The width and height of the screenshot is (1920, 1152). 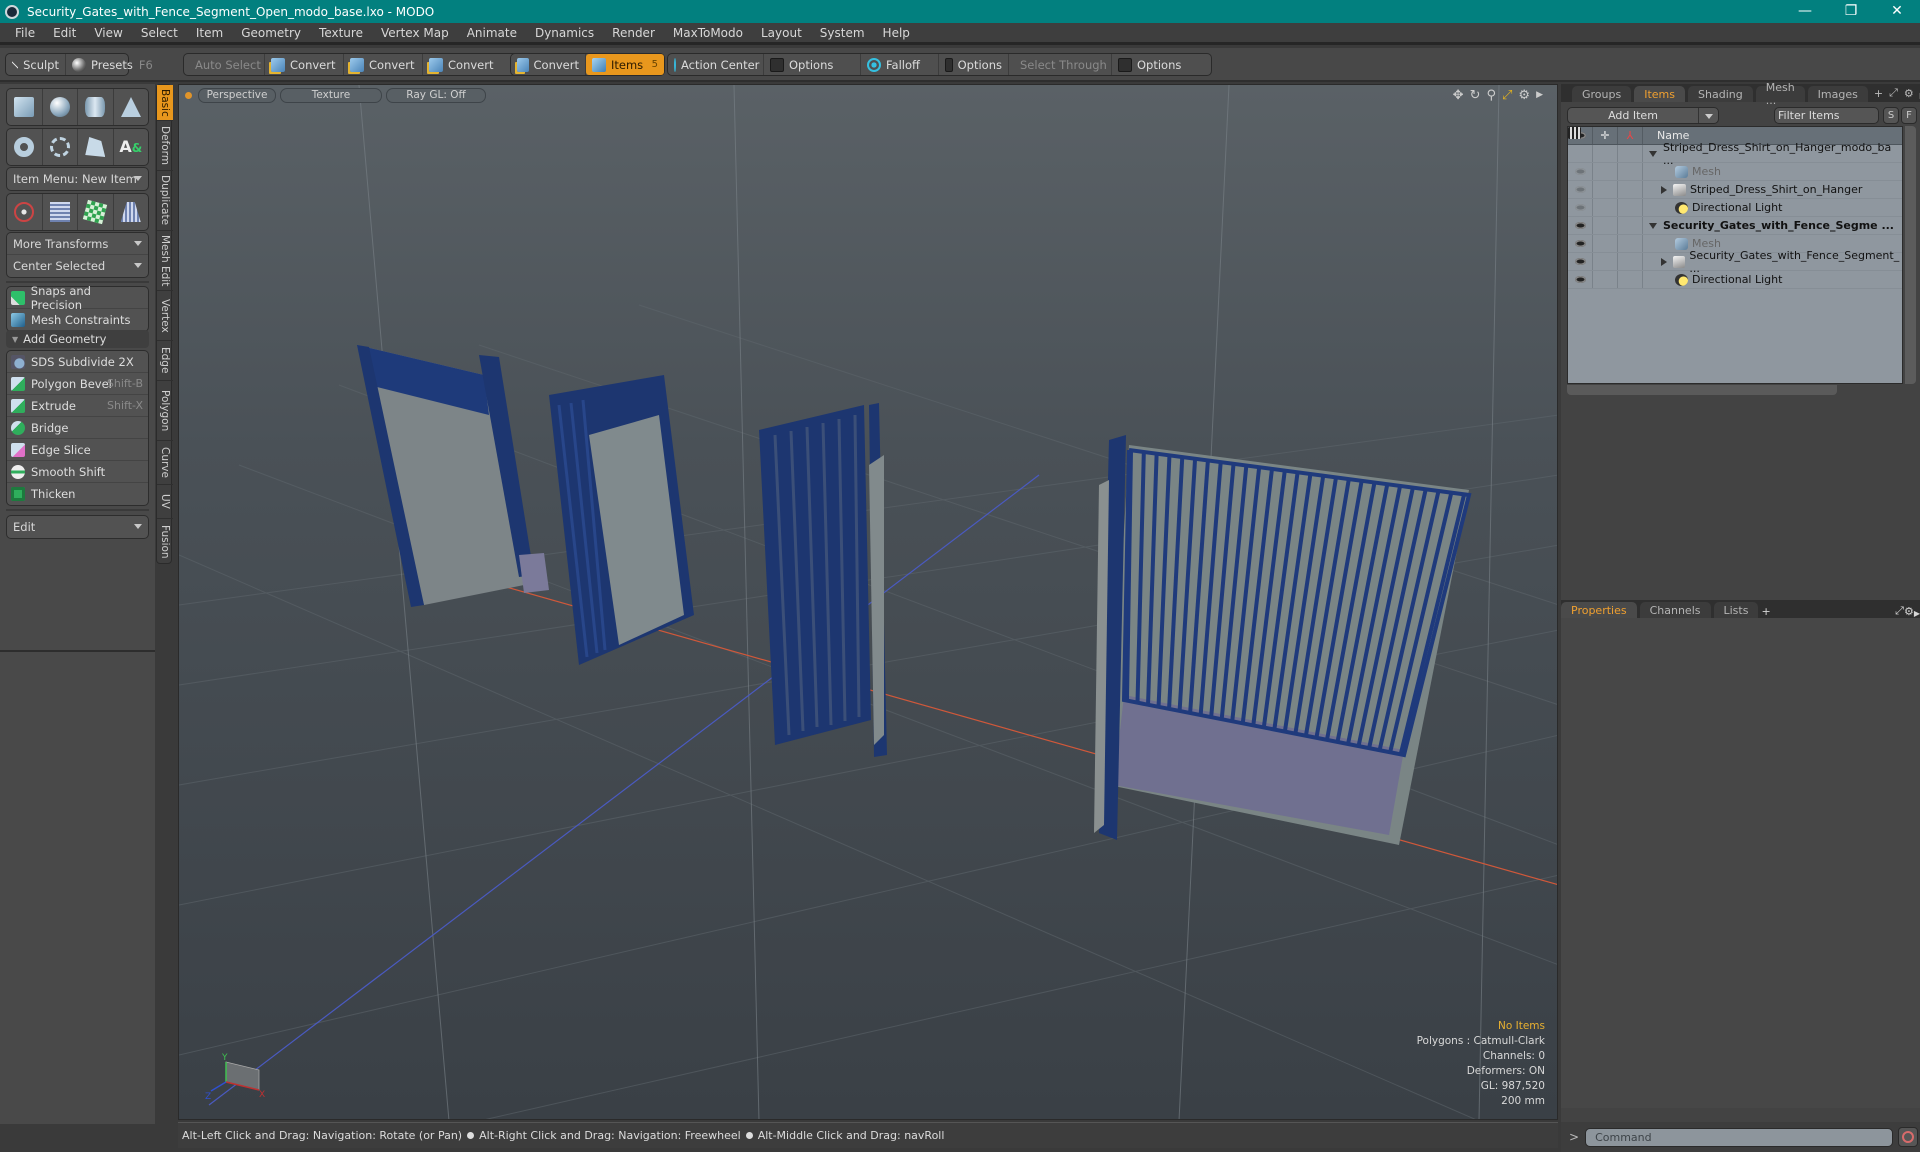 What do you see at coordinates (25, 212) in the screenshot?
I see `transform-tool` at bounding box center [25, 212].